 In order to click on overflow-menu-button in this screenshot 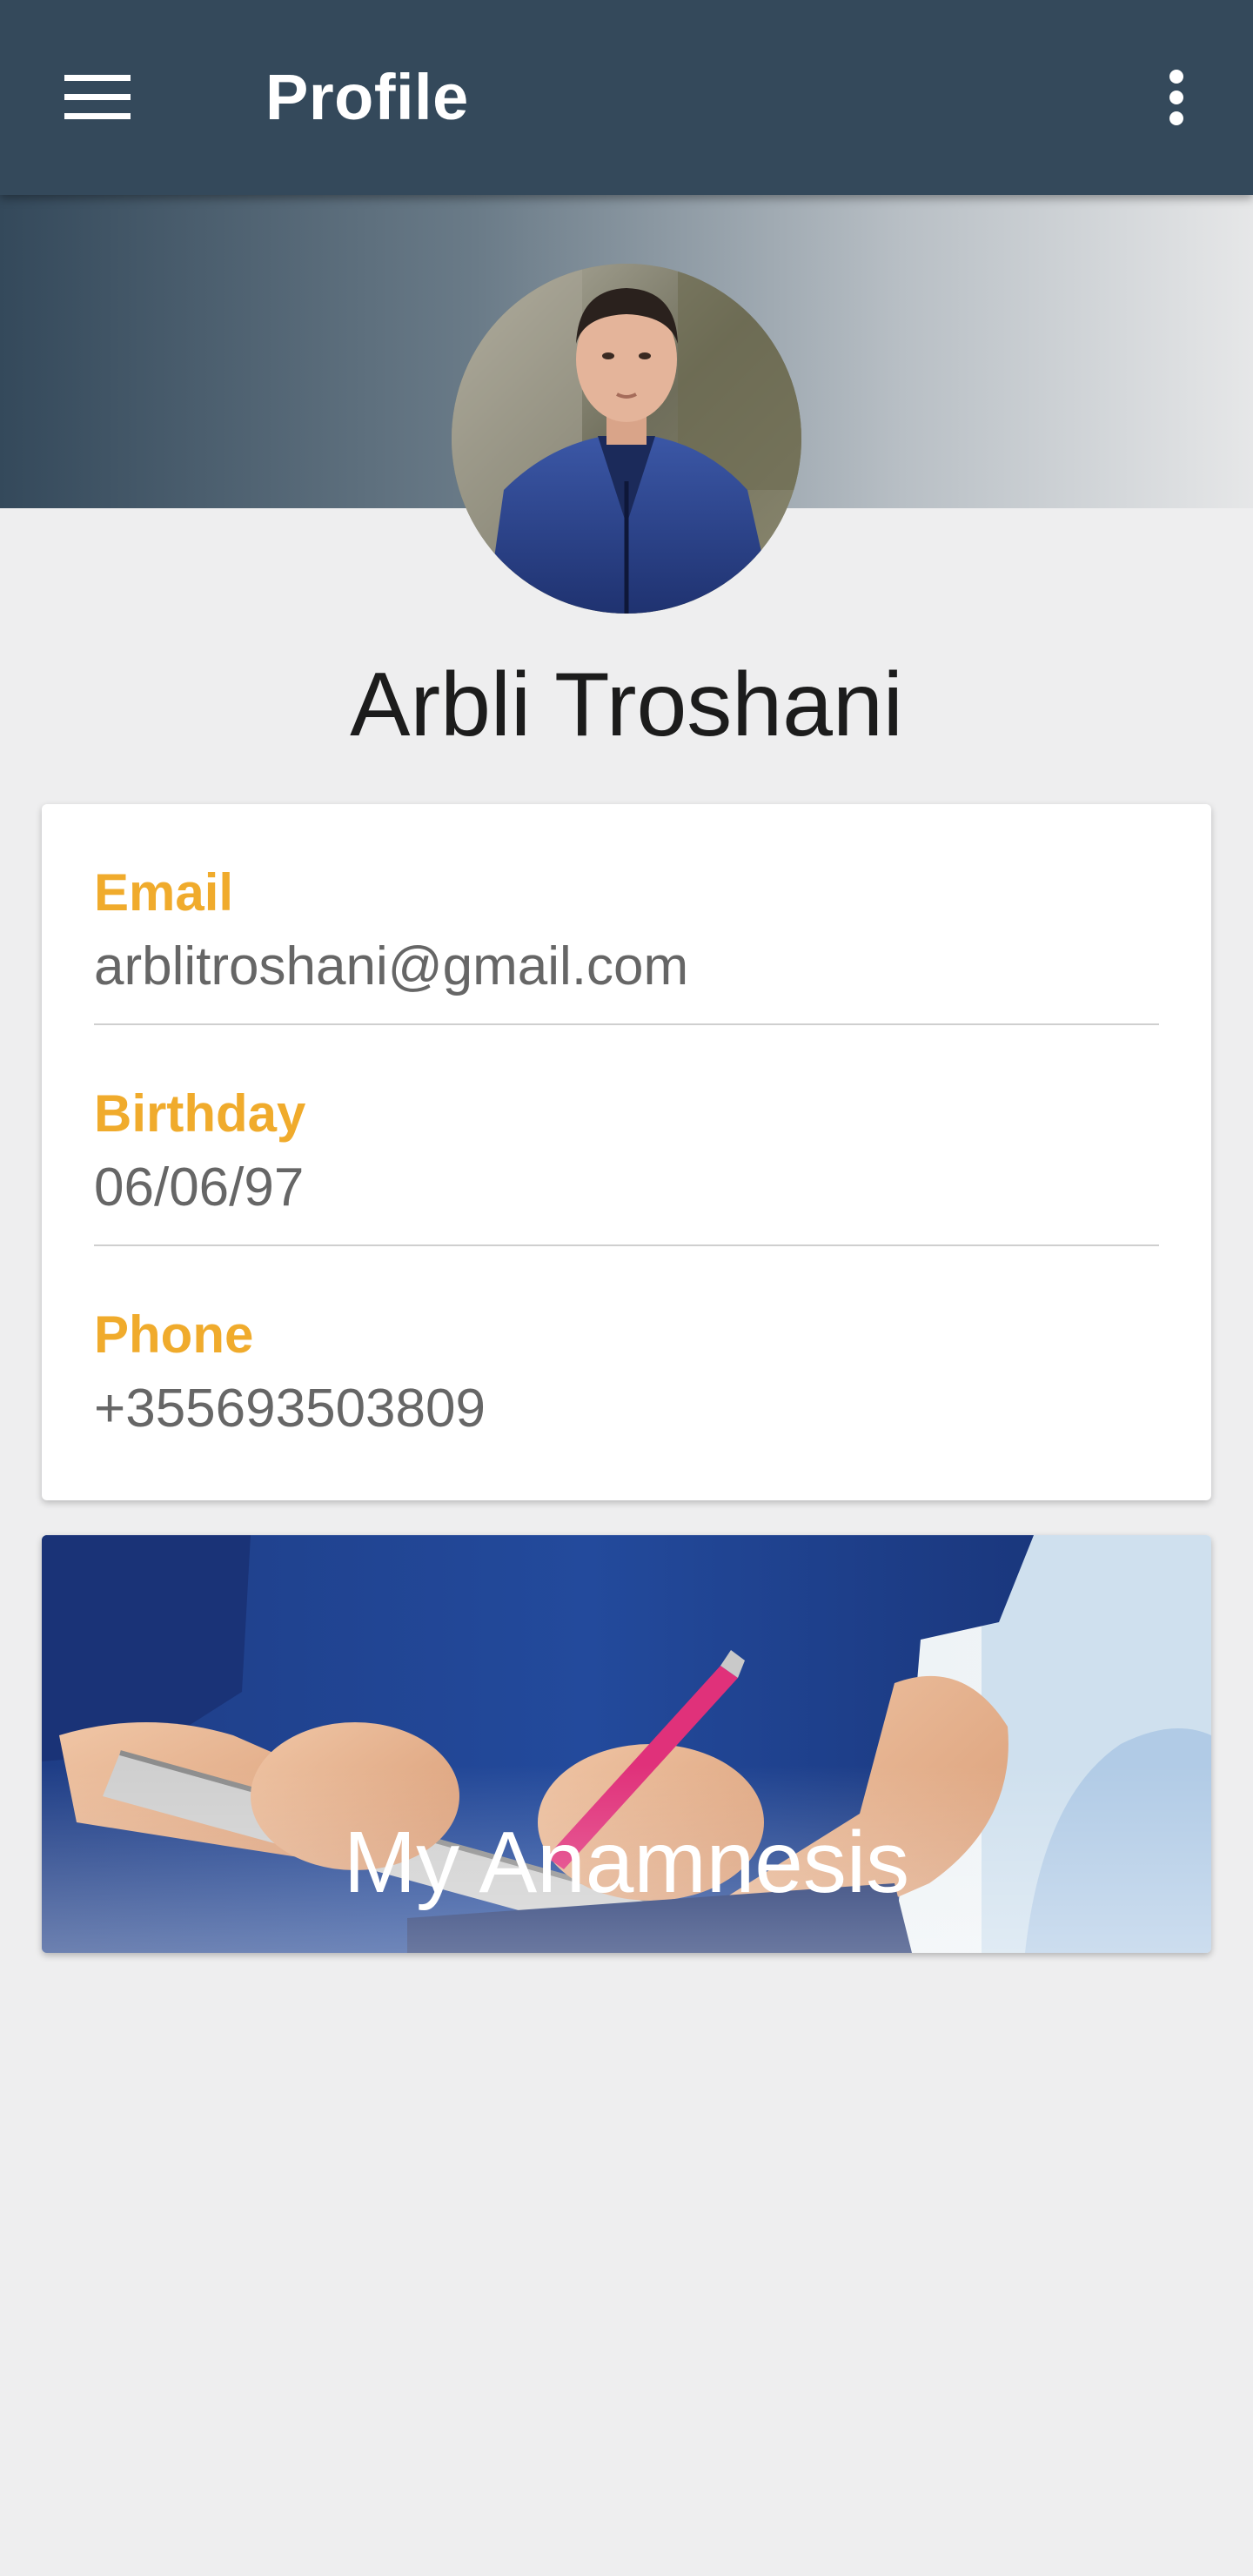, I will do `click(1176, 97)`.